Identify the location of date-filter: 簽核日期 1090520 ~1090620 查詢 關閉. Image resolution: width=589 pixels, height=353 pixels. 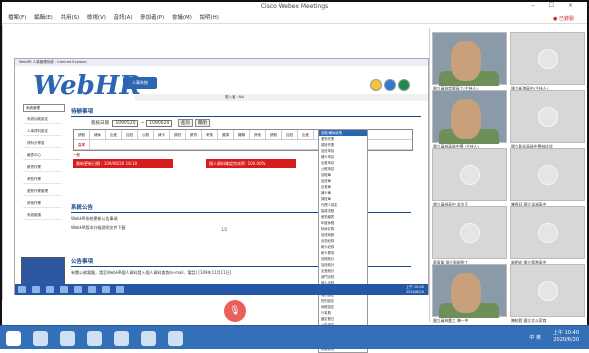
(150, 123).